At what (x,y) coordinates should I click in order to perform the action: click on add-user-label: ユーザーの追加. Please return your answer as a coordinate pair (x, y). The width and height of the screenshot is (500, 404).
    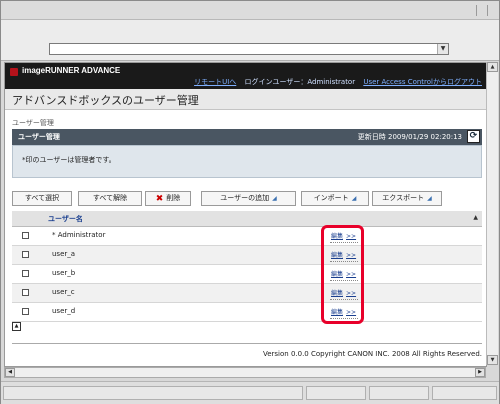
    Looking at the image, I should click on (245, 198).